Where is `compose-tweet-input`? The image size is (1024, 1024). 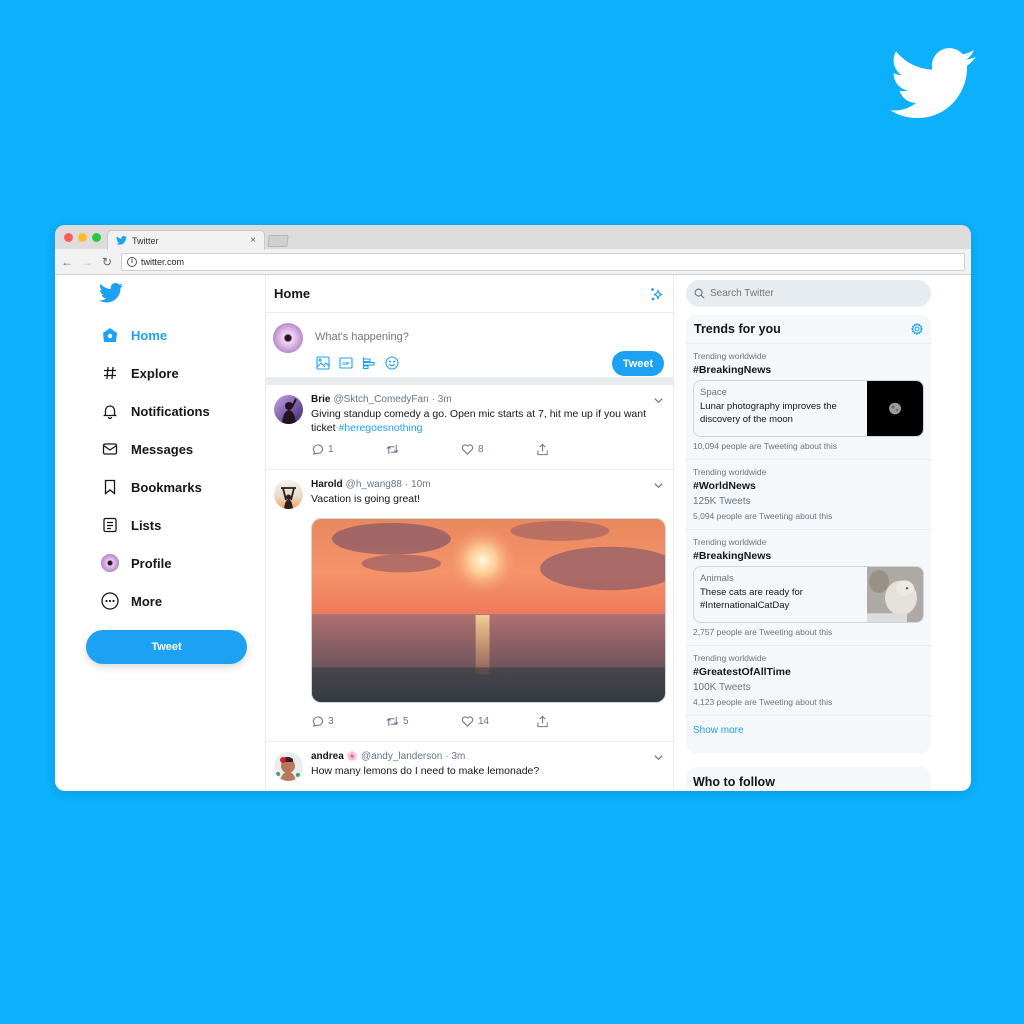 compose-tweet-input is located at coordinates (455, 337).